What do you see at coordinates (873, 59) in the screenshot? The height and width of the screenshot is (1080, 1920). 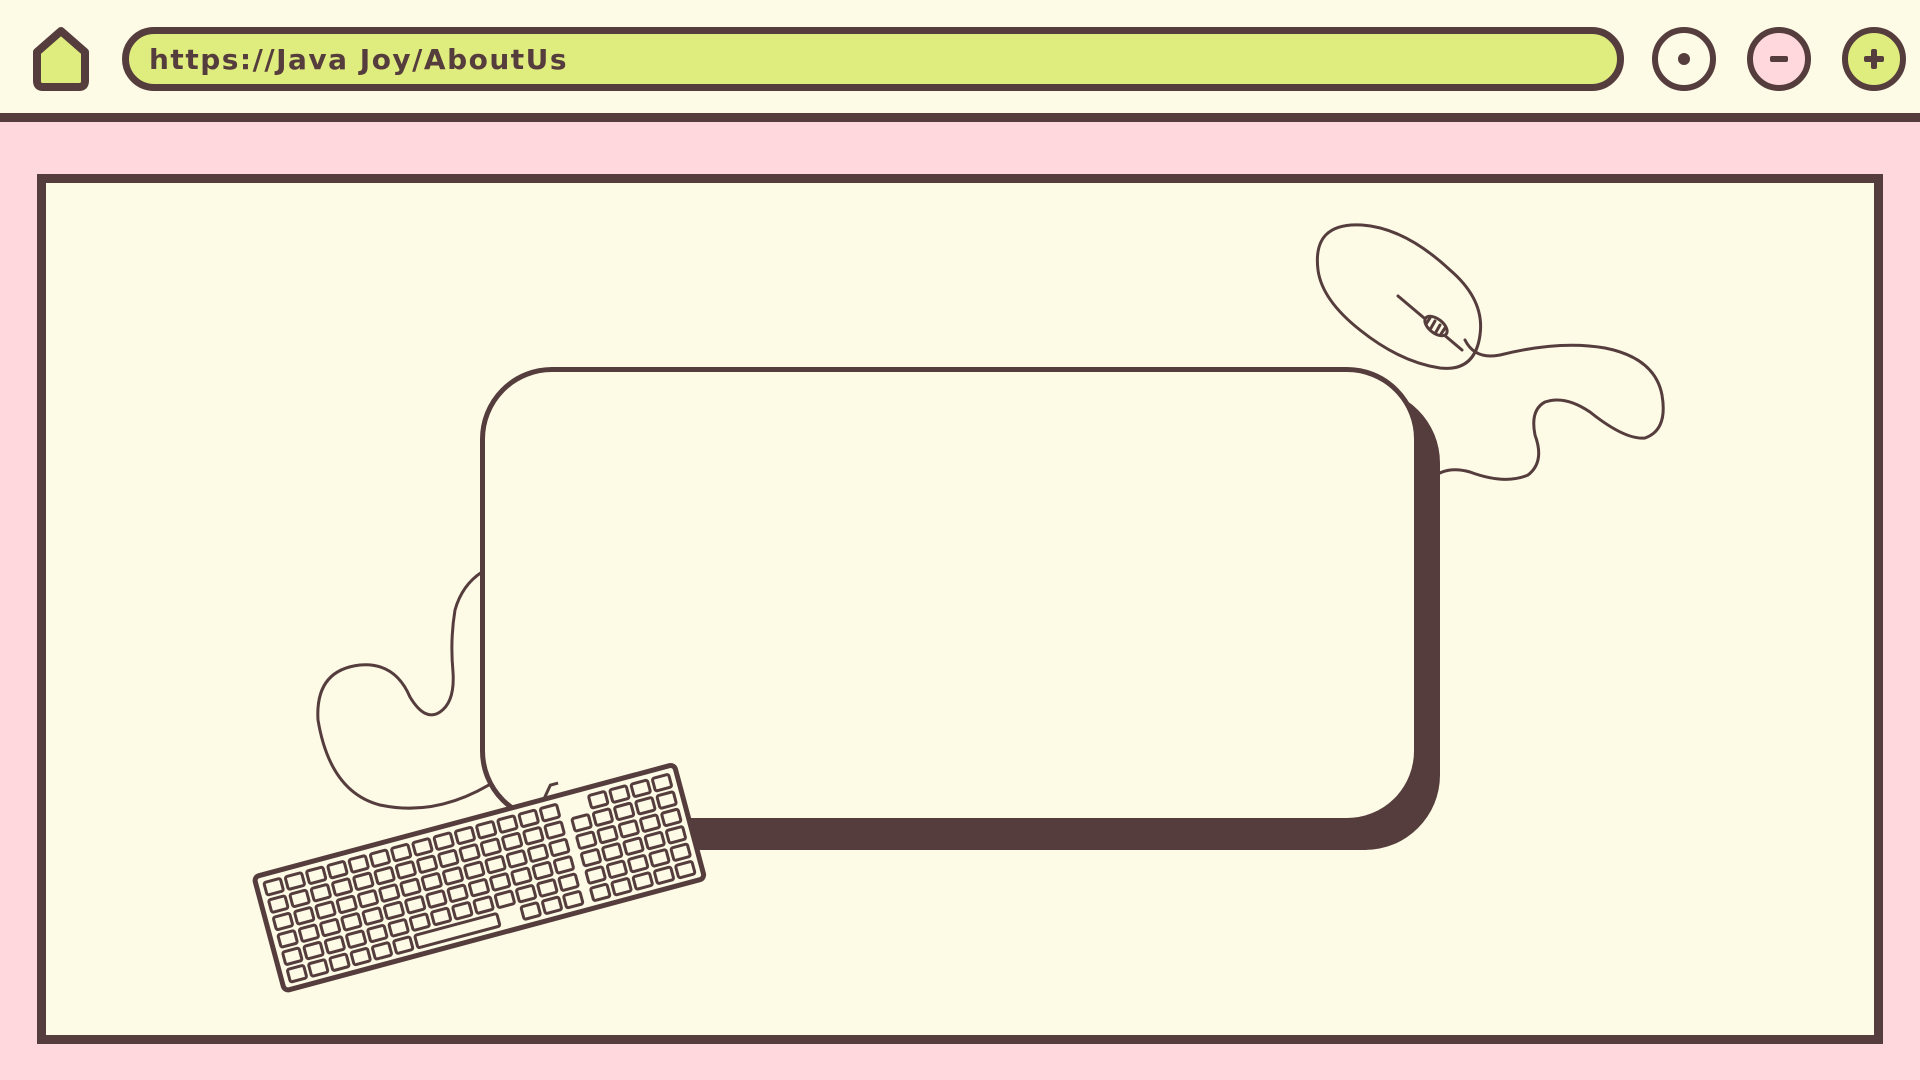 I see `address-bar: https://Java Joy/AboutUs` at bounding box center [873, 59].